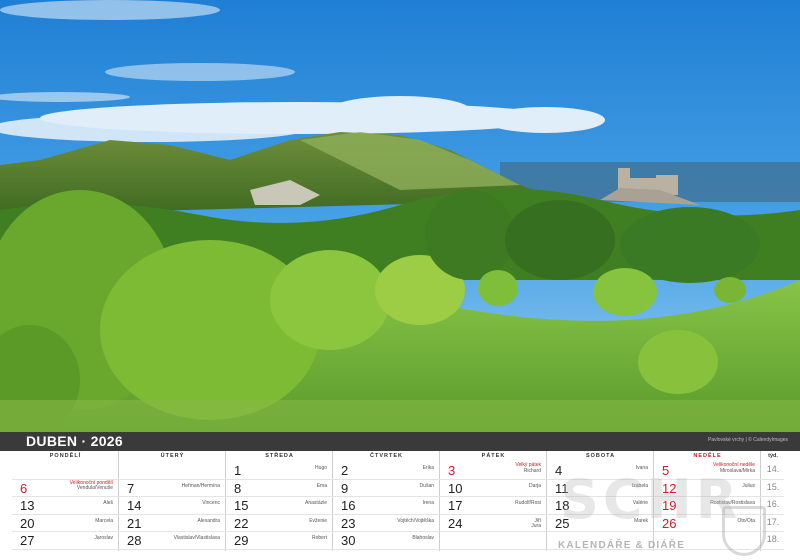 The height and width of the screenshot is (560, 800). I want to click on day-number: 7, so click(131, 488).